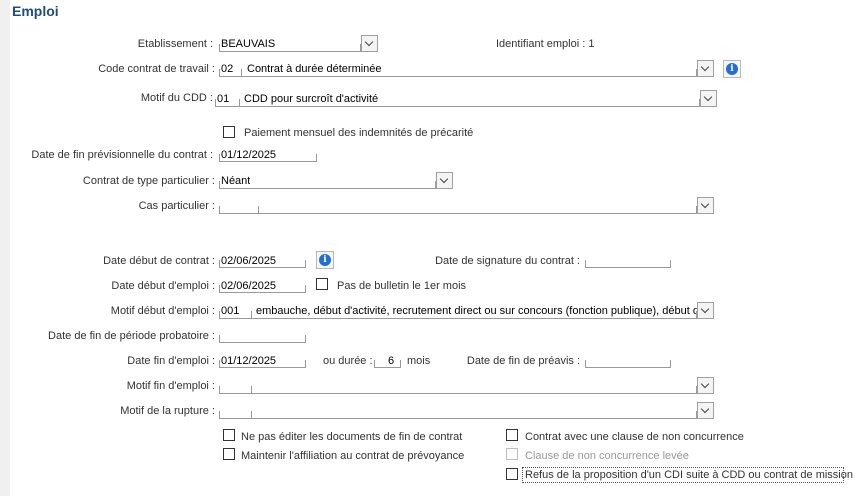  What do you see at coordinates (444, 180) in the screenshot?
I see `contrat-type-particulier-dropdown-button` at bounding box center [444, 180].